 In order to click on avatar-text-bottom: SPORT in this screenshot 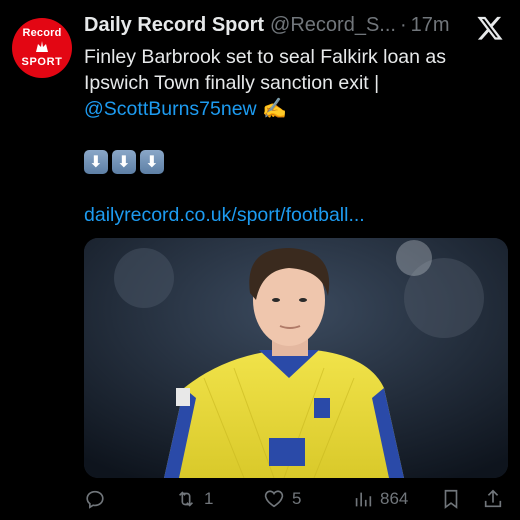, I will do `click(42, 62)`.